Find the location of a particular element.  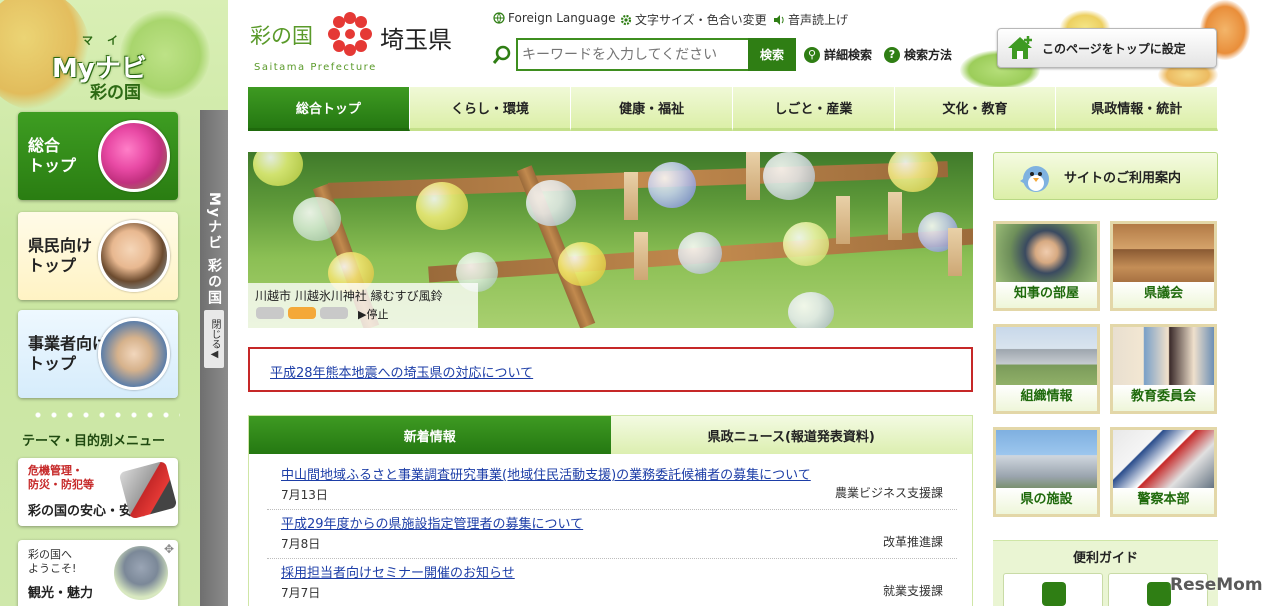

advanced-search-label: 詳細検索 is located at coordinates (848, 55).